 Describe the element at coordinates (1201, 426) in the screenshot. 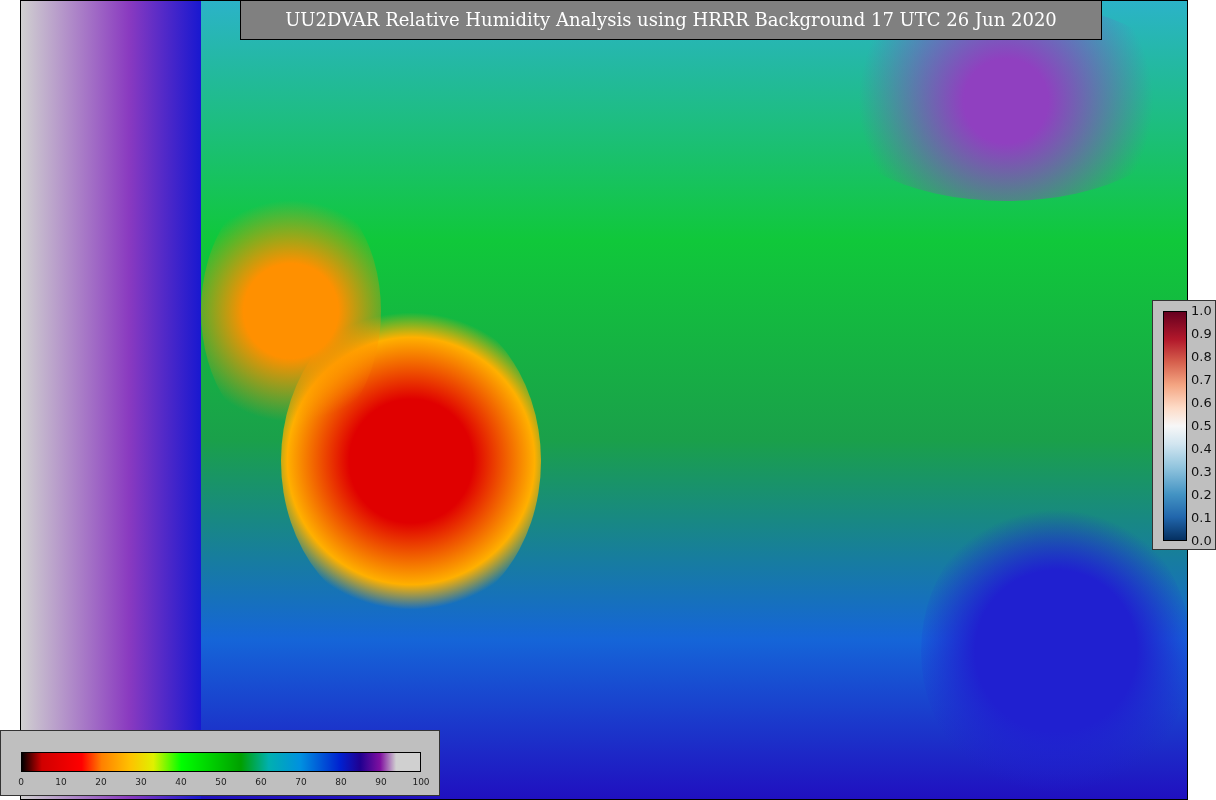

I see `tick-label: 0.5` at that location.